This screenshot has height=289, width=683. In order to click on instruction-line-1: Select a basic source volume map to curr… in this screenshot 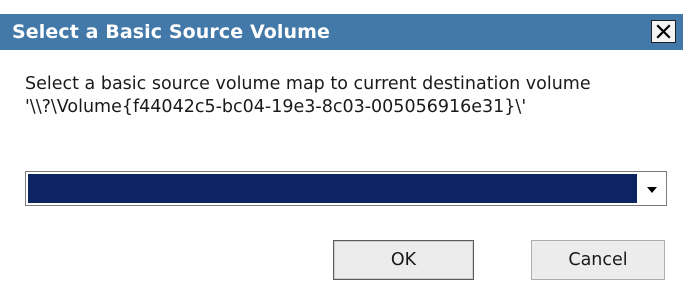, I will do `click(308, 84)`.